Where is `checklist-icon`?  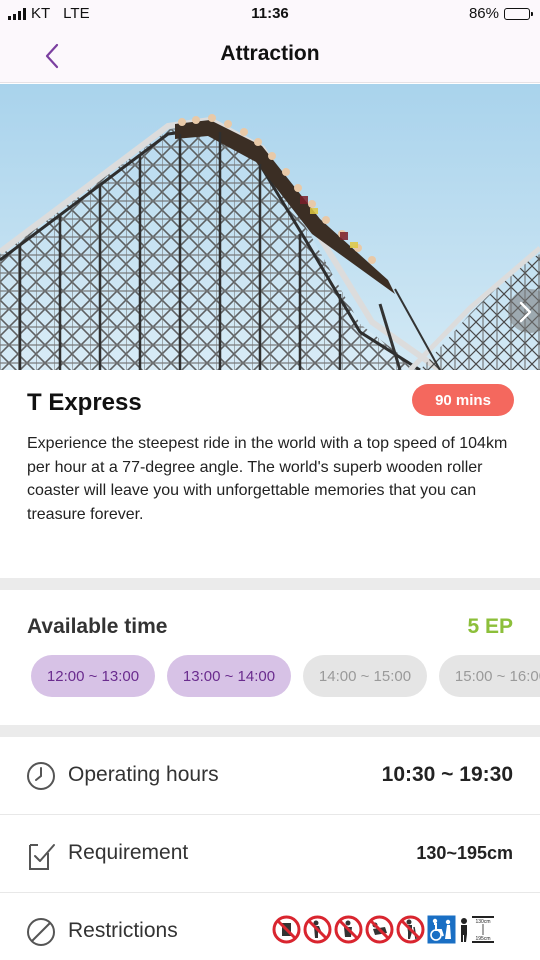 checklist-icon is located at coordinates (42, 857).